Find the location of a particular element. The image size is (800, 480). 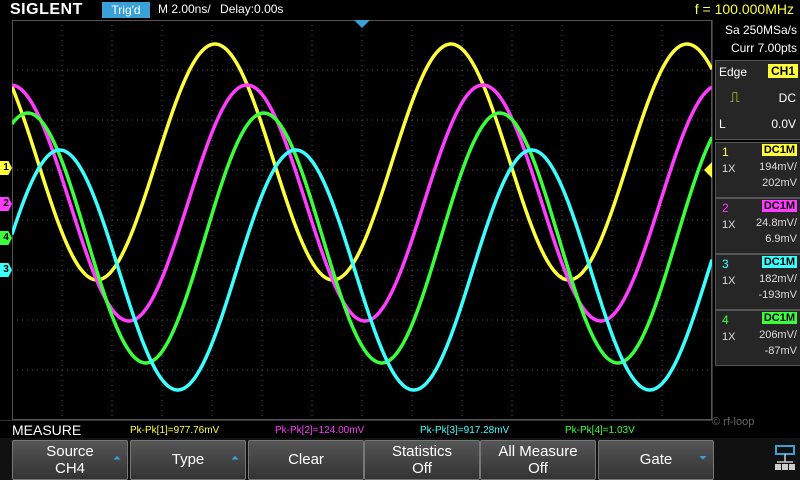

channel-offset: 202mV is located at coordinates (779, 183).